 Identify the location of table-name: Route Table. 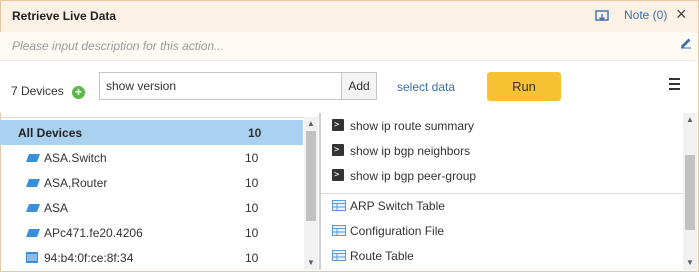
(382, 256).